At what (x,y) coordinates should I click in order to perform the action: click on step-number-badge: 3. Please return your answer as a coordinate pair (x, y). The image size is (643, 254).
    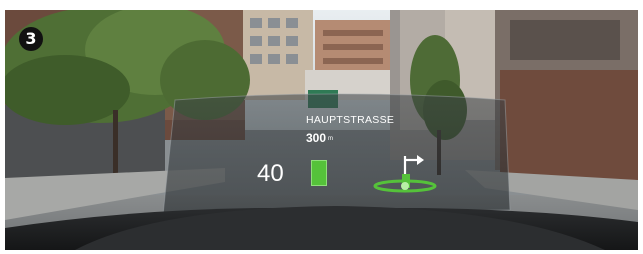
    Looking at the image, I should click on (31, 39).